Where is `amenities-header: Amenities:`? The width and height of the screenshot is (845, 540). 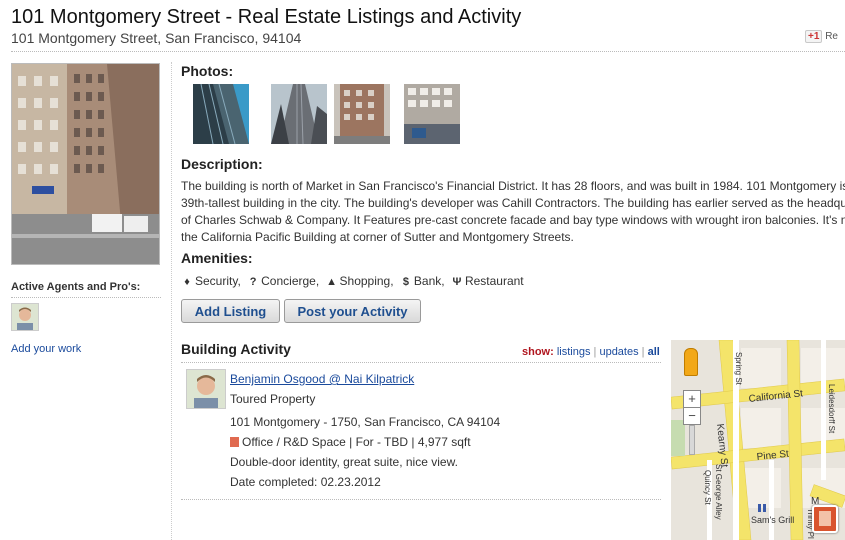
amenities-header: Amenities: is located at coordinates (217, 258).